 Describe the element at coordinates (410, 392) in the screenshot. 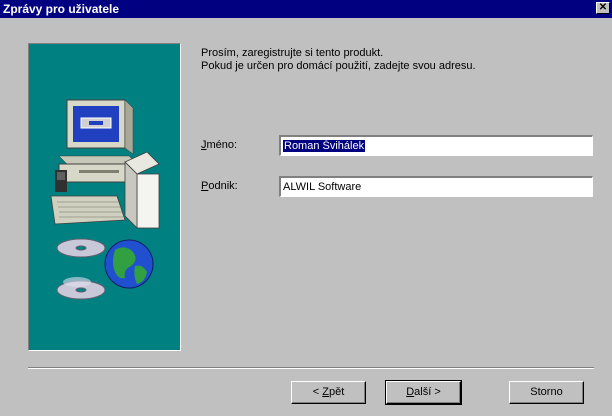

I see `next-accelerator: D` at that location.